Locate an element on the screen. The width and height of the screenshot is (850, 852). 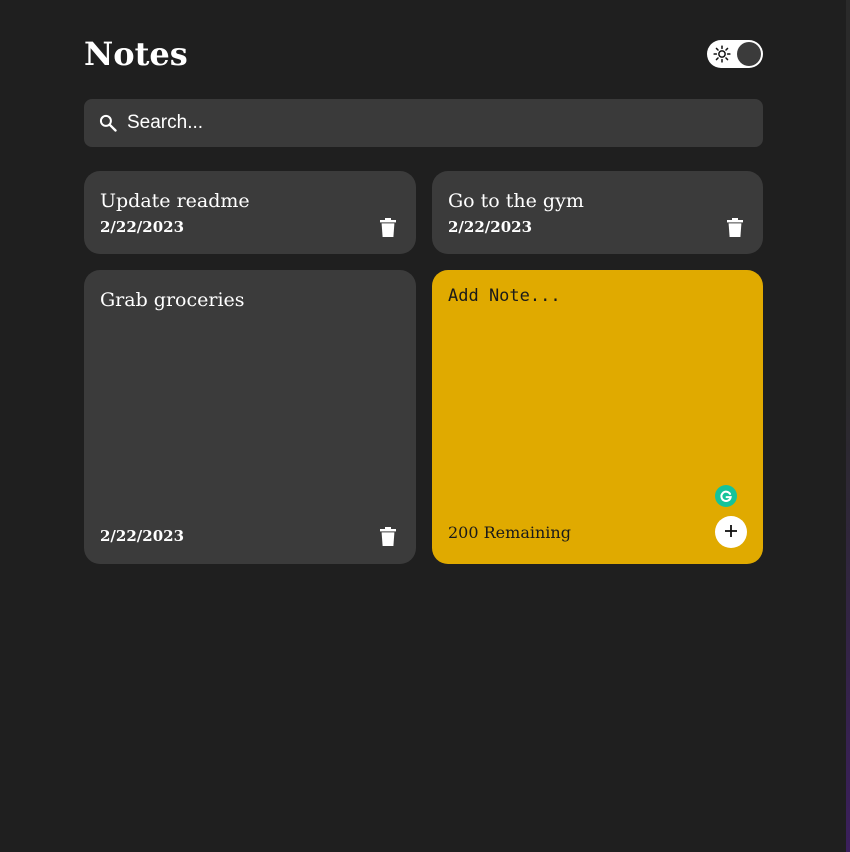
toggle-knob is located at coordinates (749, 54).